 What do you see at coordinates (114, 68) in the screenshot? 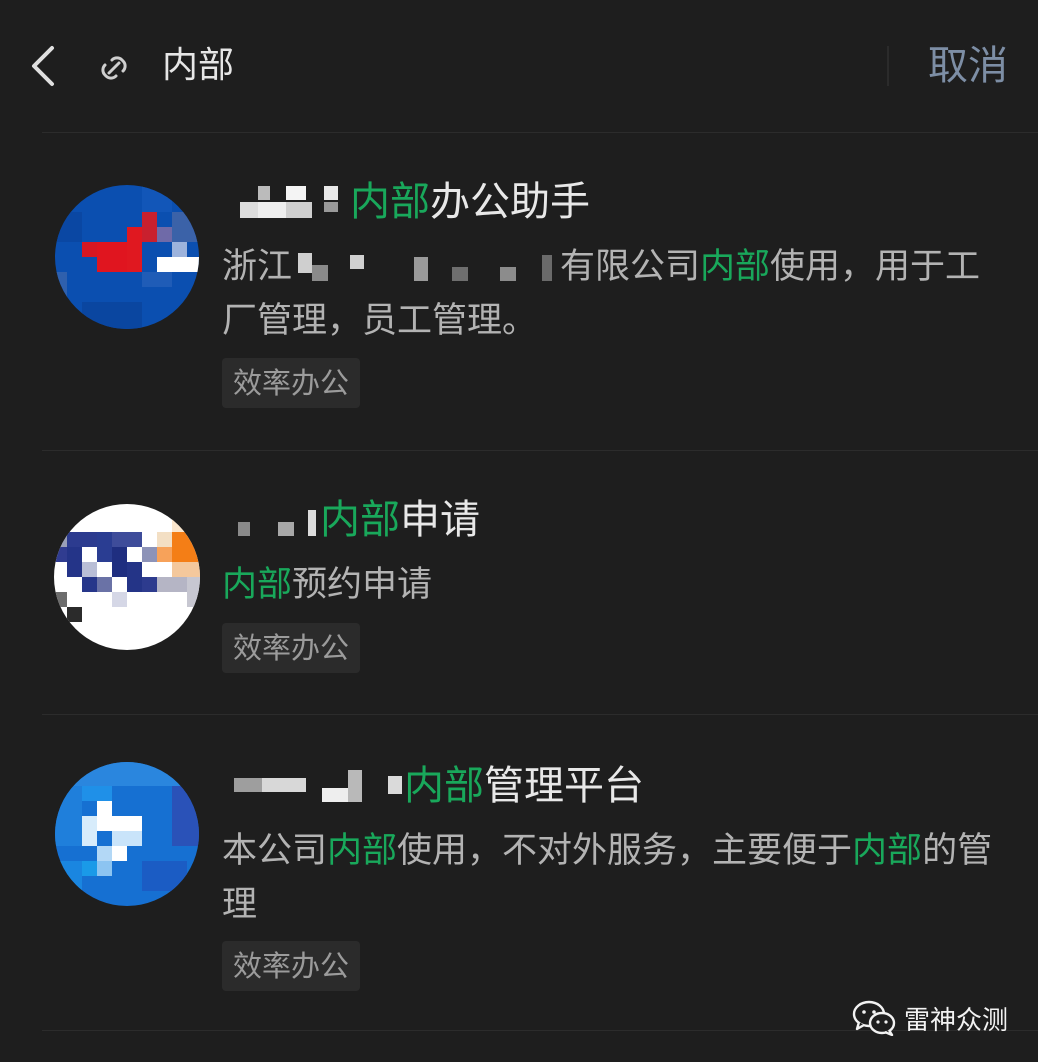
I see `link-icon` at bounding box center [114, 68].